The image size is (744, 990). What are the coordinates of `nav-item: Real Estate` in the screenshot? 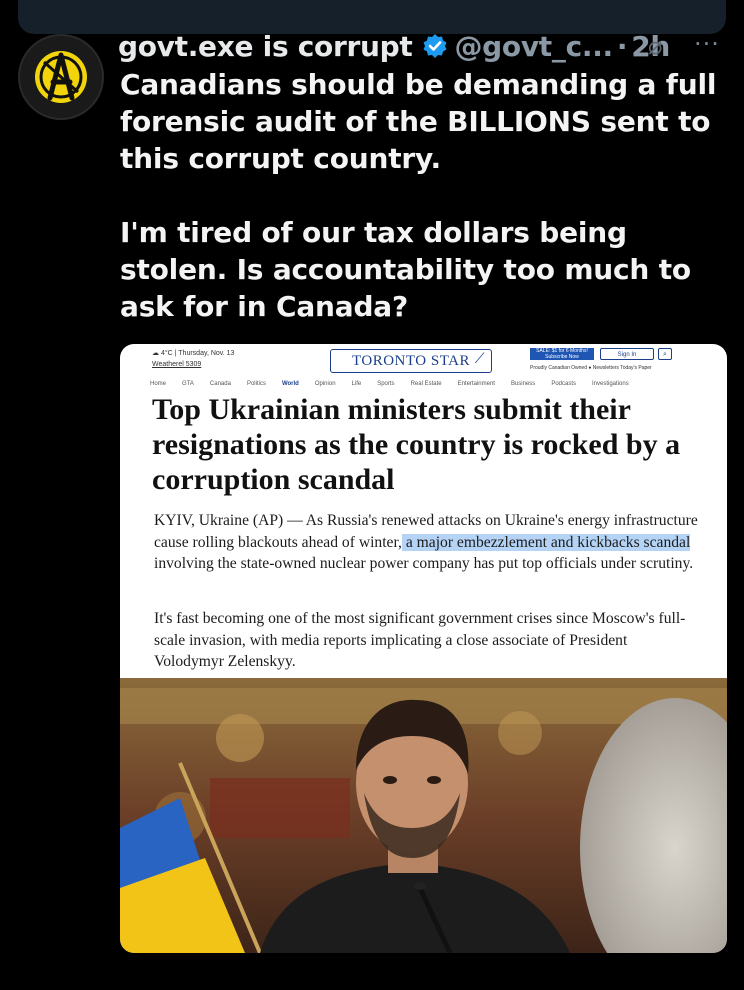 It's located at (426, 384).